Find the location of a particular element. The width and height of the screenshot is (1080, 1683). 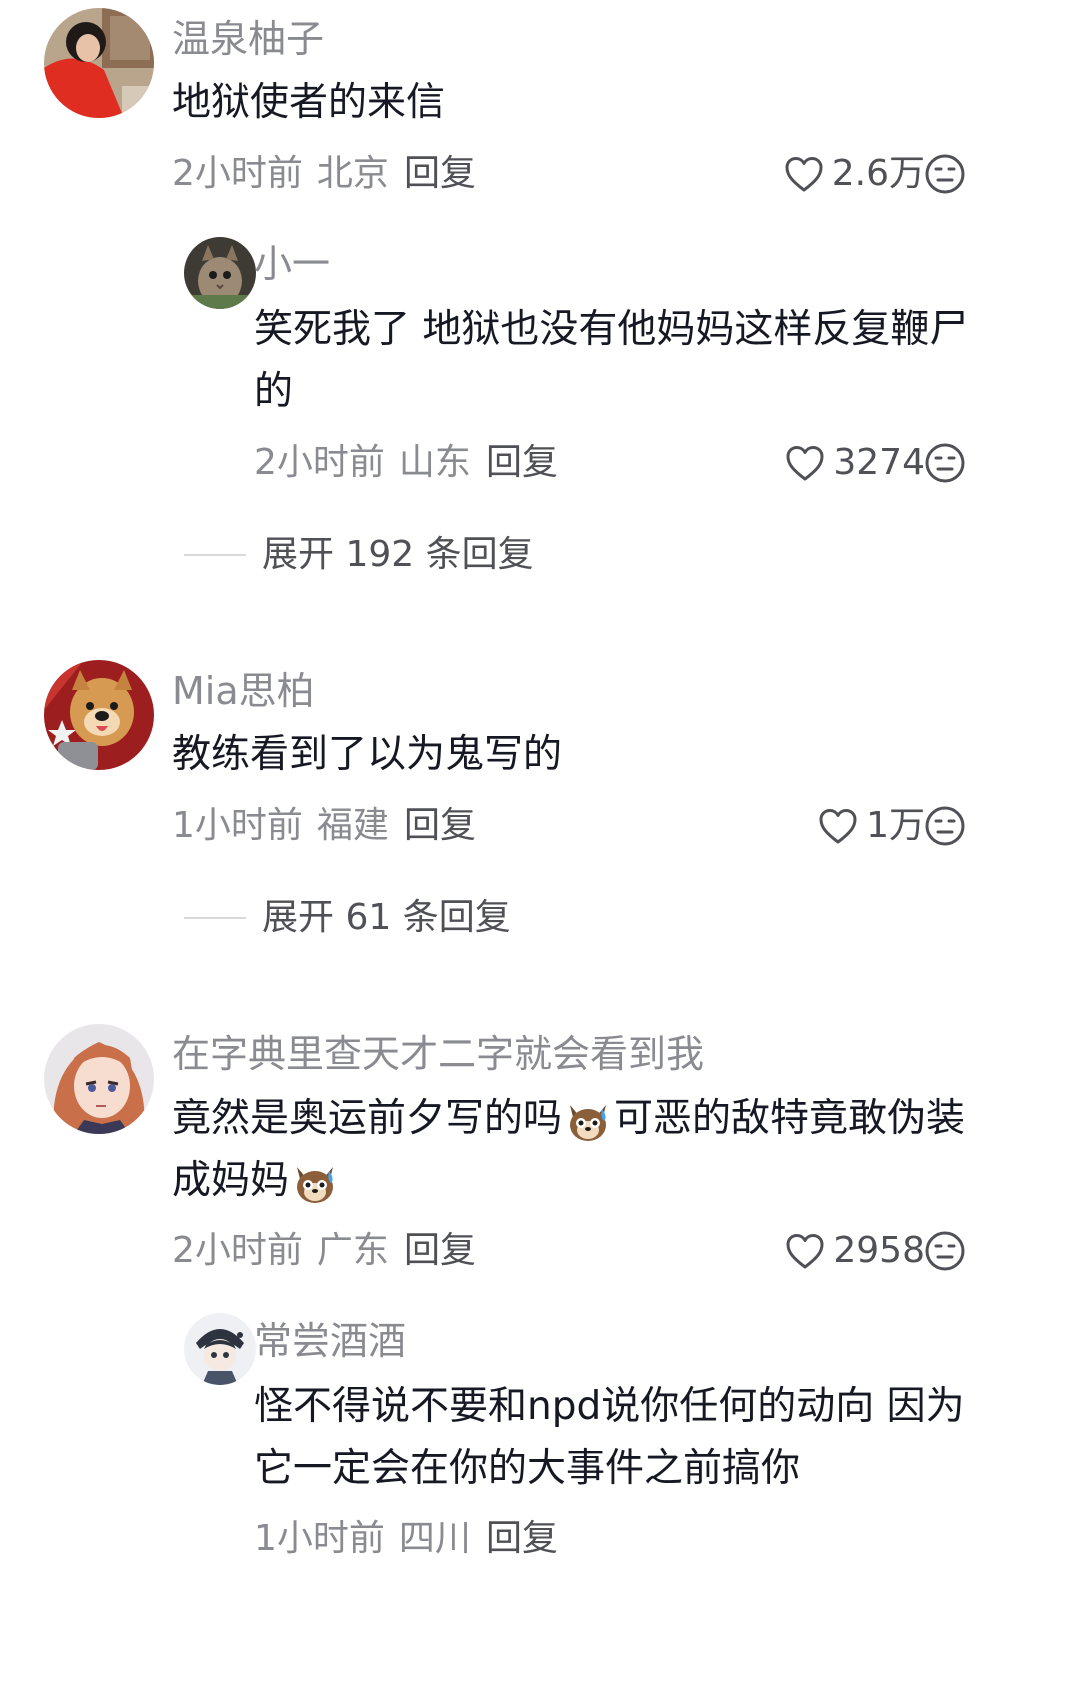

comment-text-part: 可恶的敌特竟敢伪装 is located at coordinates (790, 1118).